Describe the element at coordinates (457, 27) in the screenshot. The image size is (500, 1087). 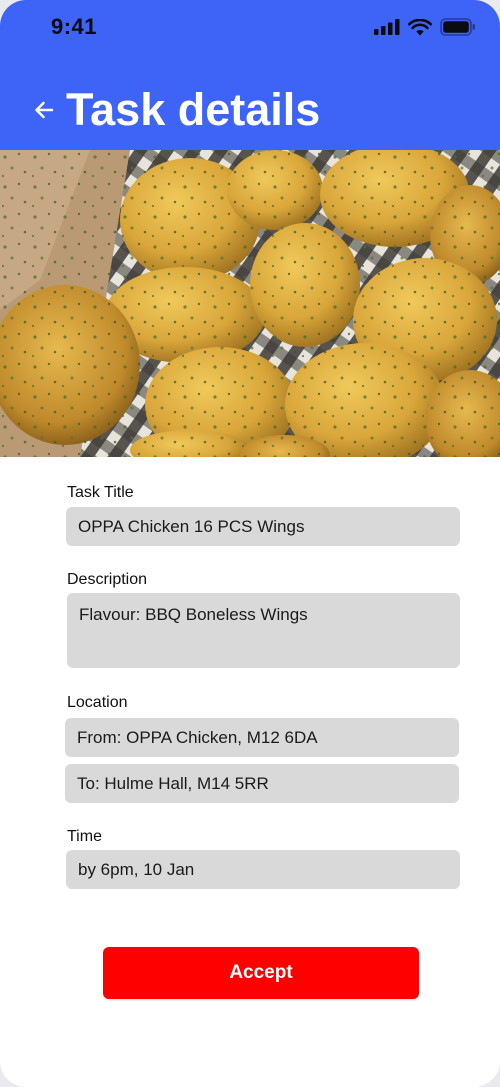
I see `battery-icon` at that location.